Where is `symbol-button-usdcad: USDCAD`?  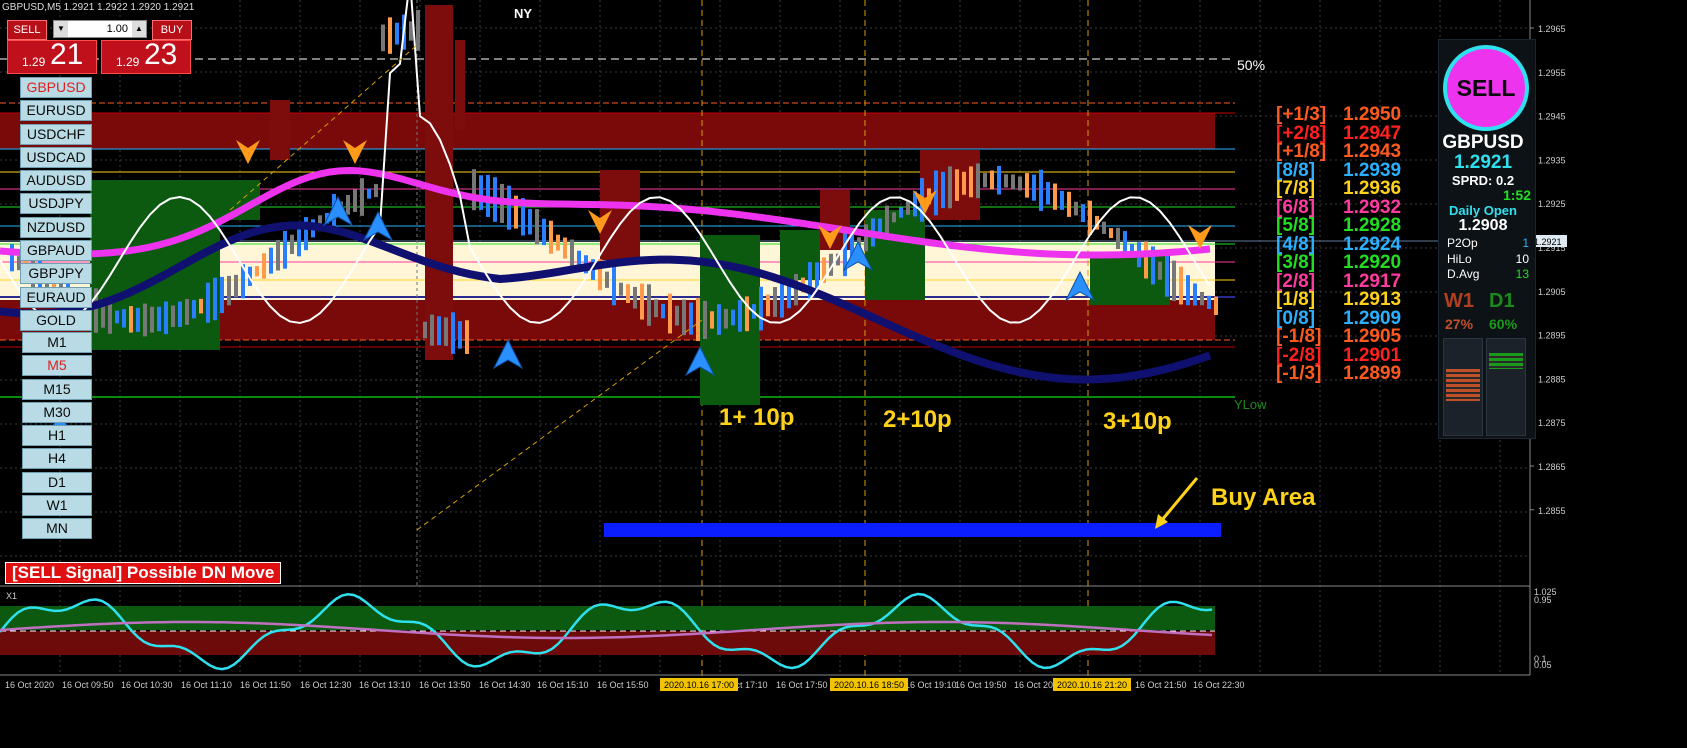
symbol-button-usdcad: USDCAD is located at coordinates (56, 157).